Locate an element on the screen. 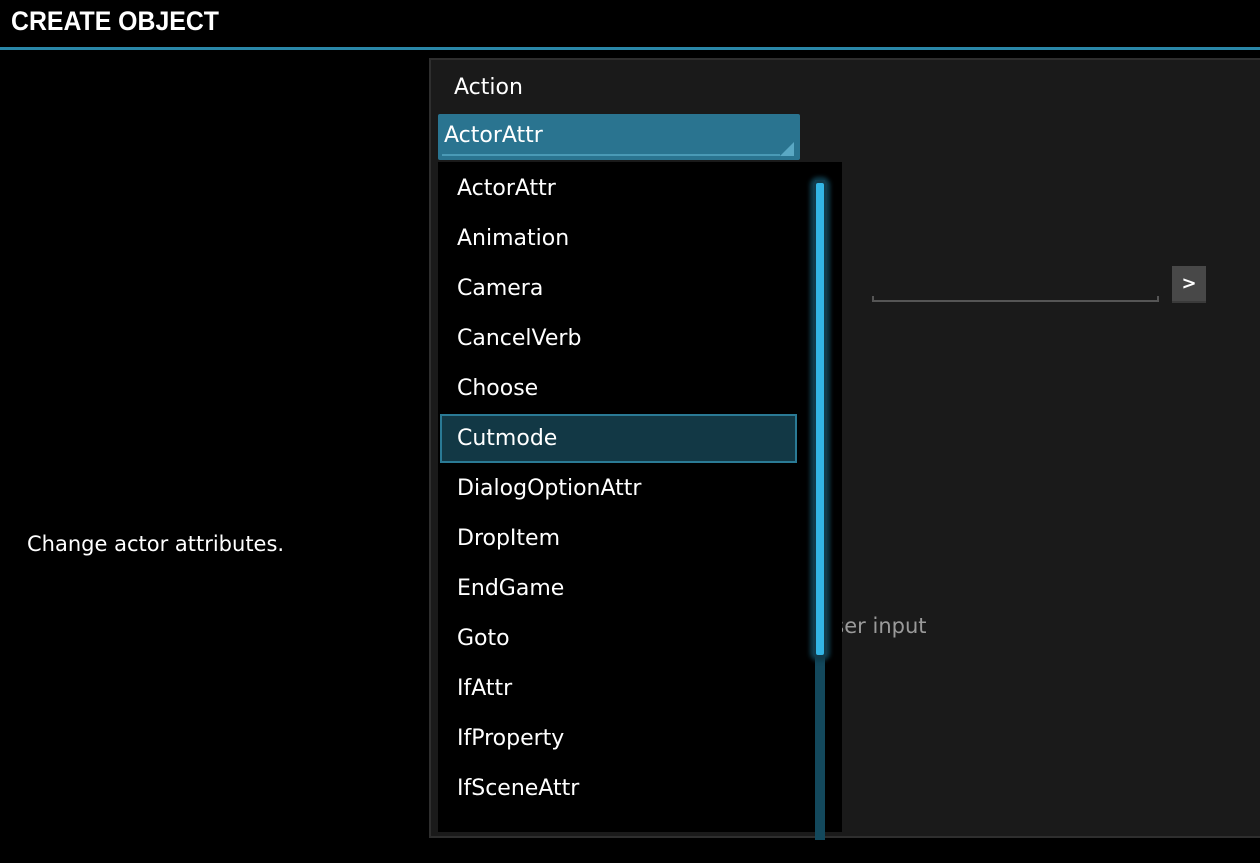 This screenshot has height=863, width=1260. dropdown-item: IfAttr is located at coordinates (618, 688).